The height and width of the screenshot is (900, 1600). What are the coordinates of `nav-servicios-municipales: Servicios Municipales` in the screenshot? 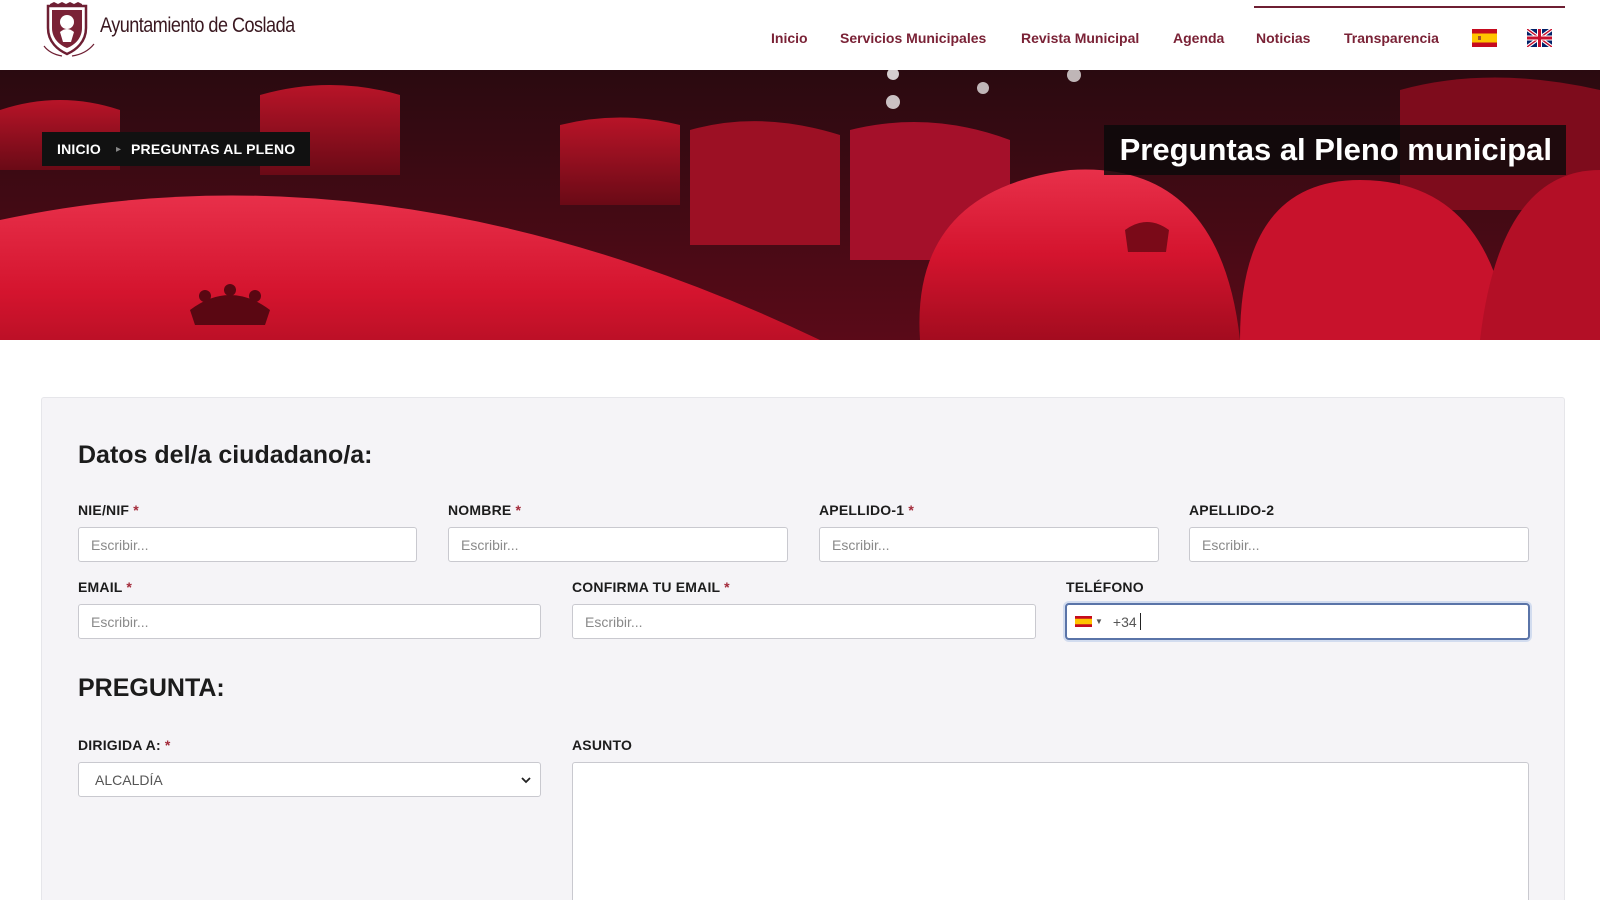 It's located at (913, 38).